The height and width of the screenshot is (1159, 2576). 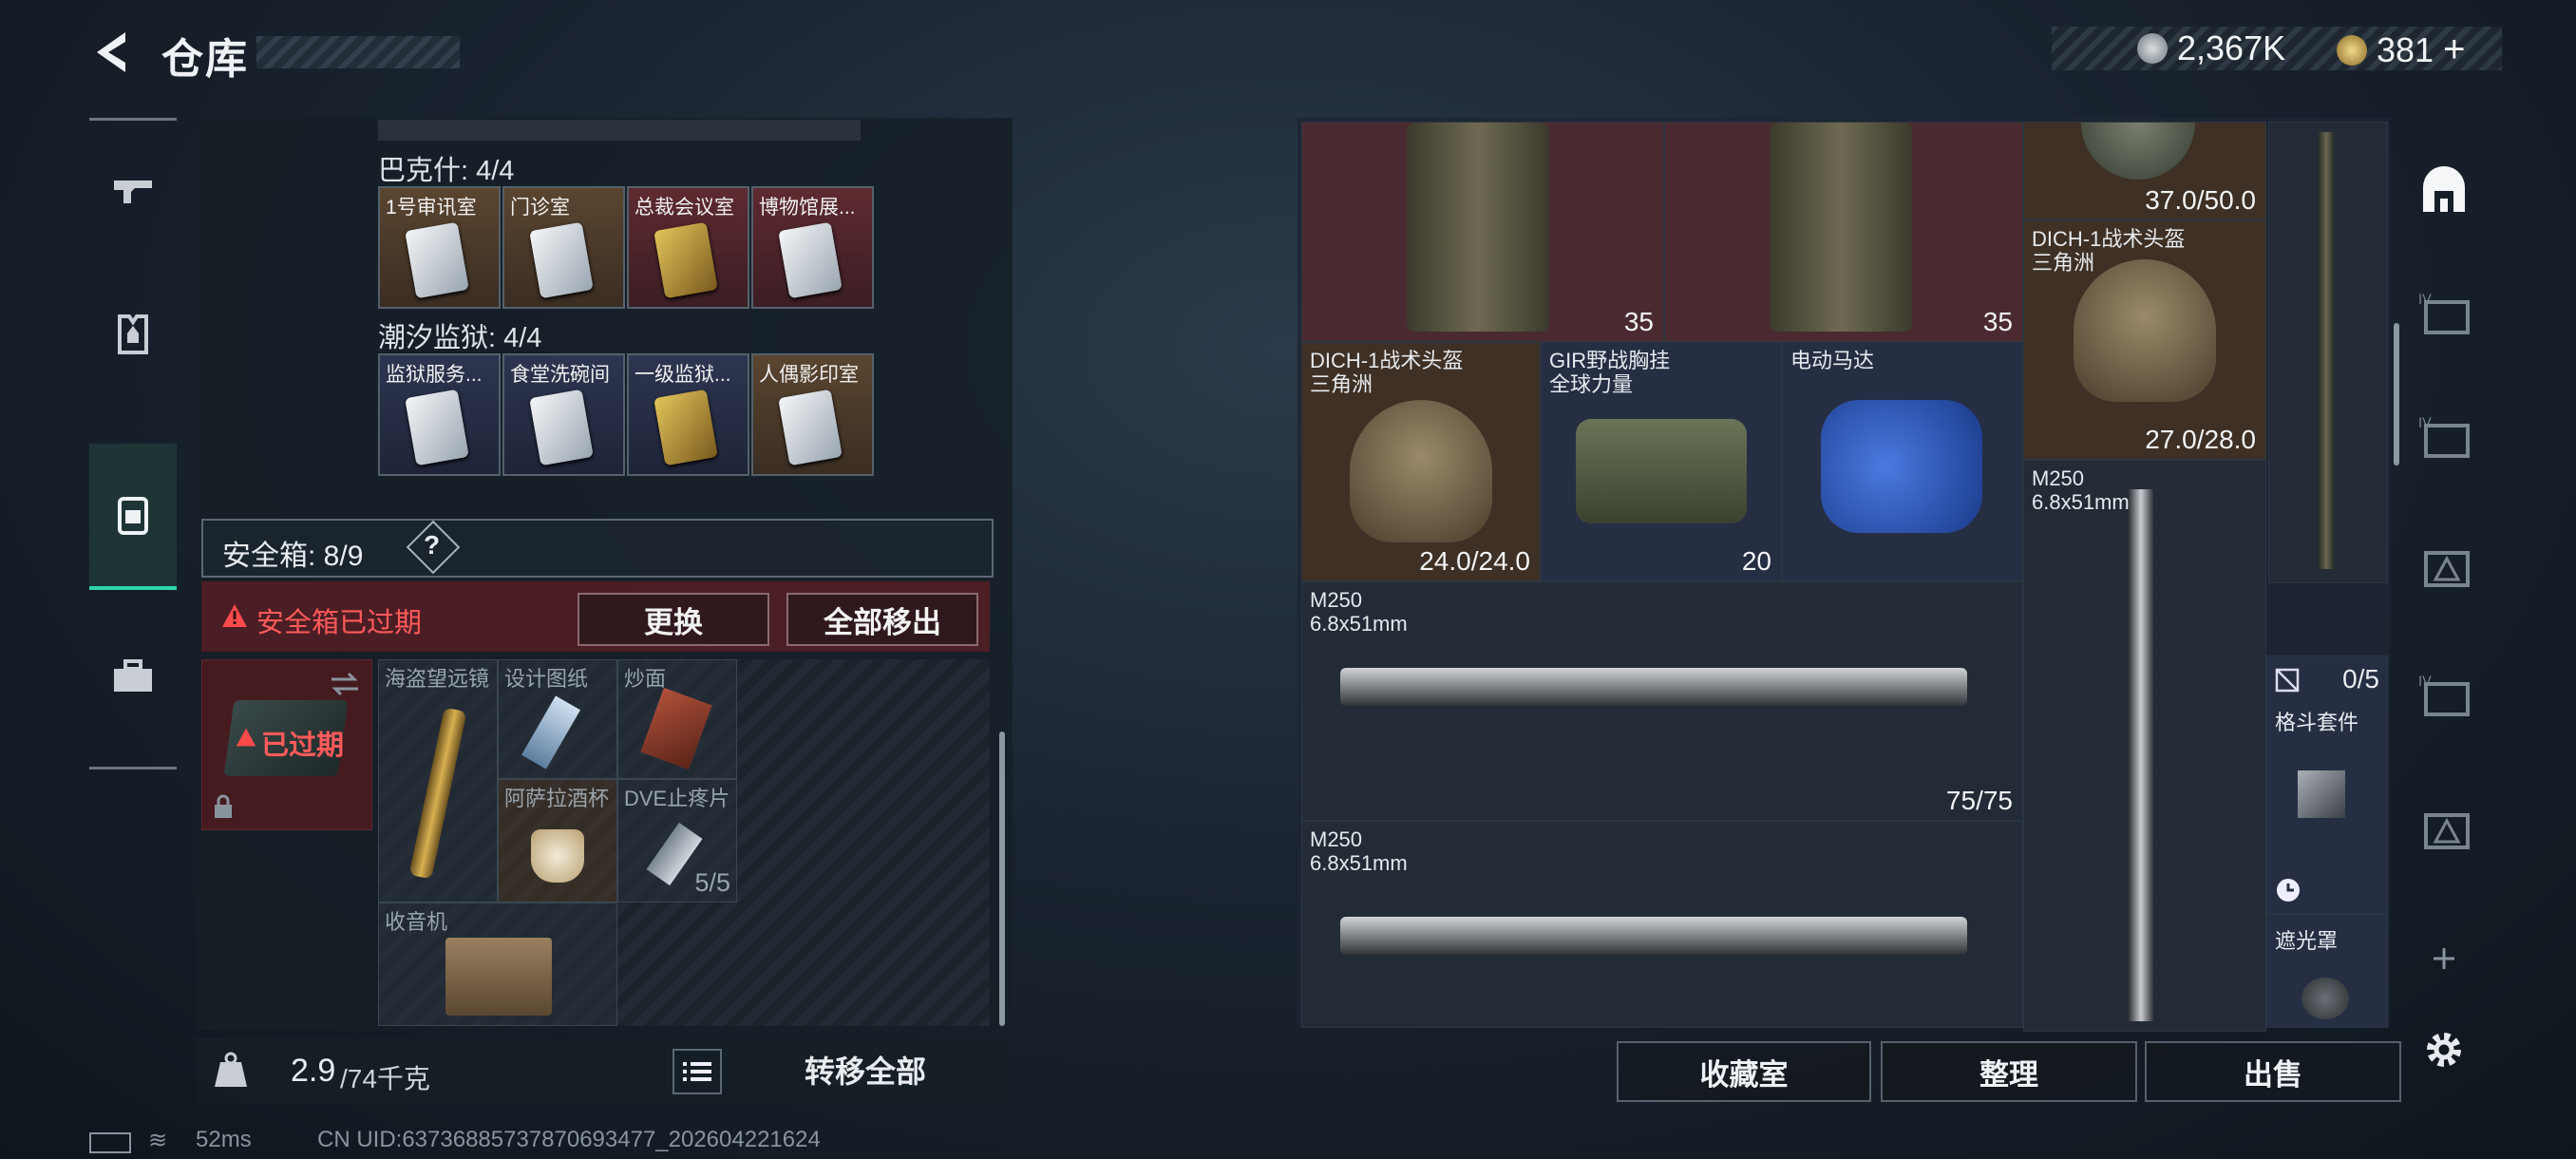 I want to click on transfer-all-button: 转移全部, so click(x=865, y=1069).